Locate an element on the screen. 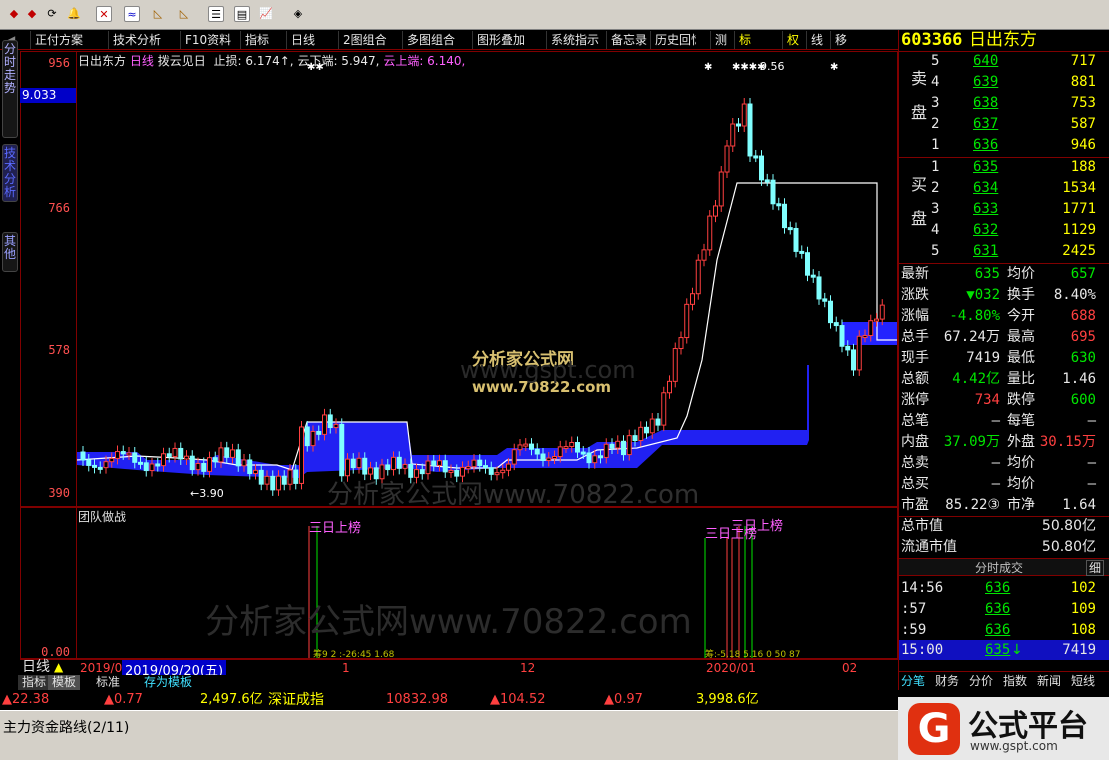 The width and height of the screenshot is (1109, 760). stat-value: 630 is located at coordinates (1083, 358).